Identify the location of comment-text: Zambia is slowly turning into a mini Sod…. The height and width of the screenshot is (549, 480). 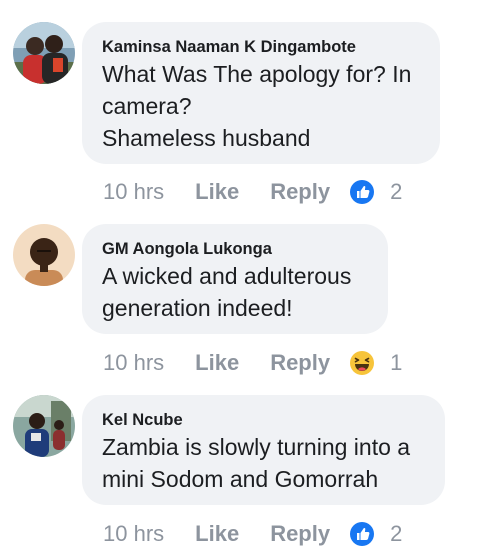
(256, 463).